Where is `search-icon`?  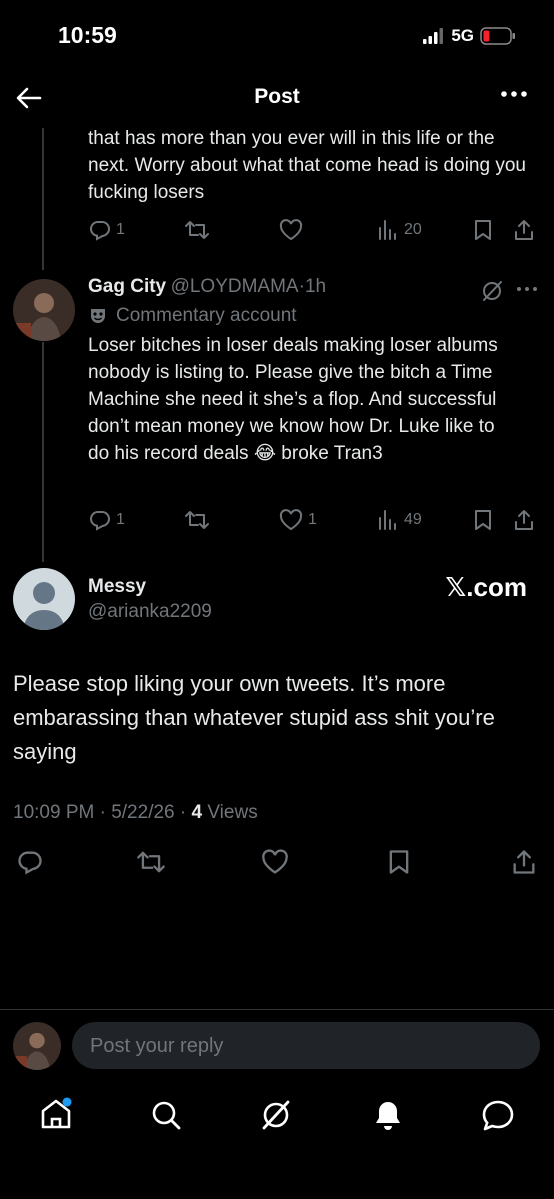 search-icon is located at coordinates (166, 1115).